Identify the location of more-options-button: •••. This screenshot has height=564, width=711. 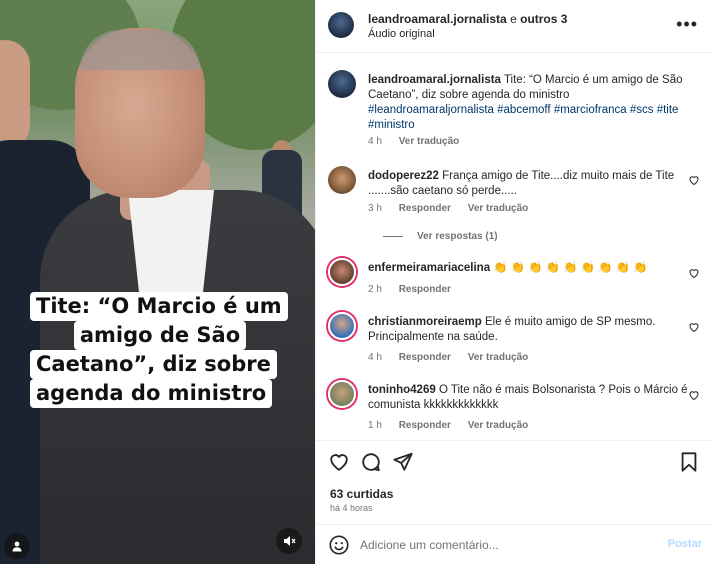
(687, 24).